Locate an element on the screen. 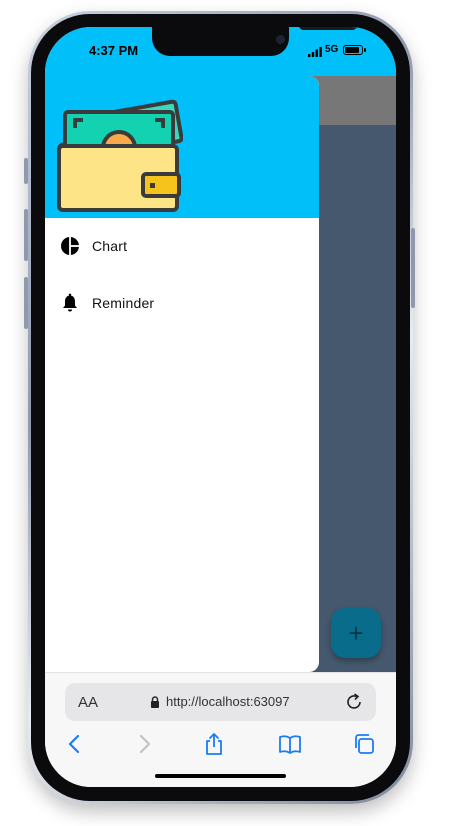 This screenshot has height=826, width=457. add-fab-button: + is located at coordinates (356, 633).